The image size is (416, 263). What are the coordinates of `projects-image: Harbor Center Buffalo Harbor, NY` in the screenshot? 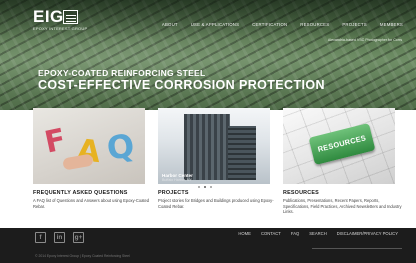 It's located at (214, 146).